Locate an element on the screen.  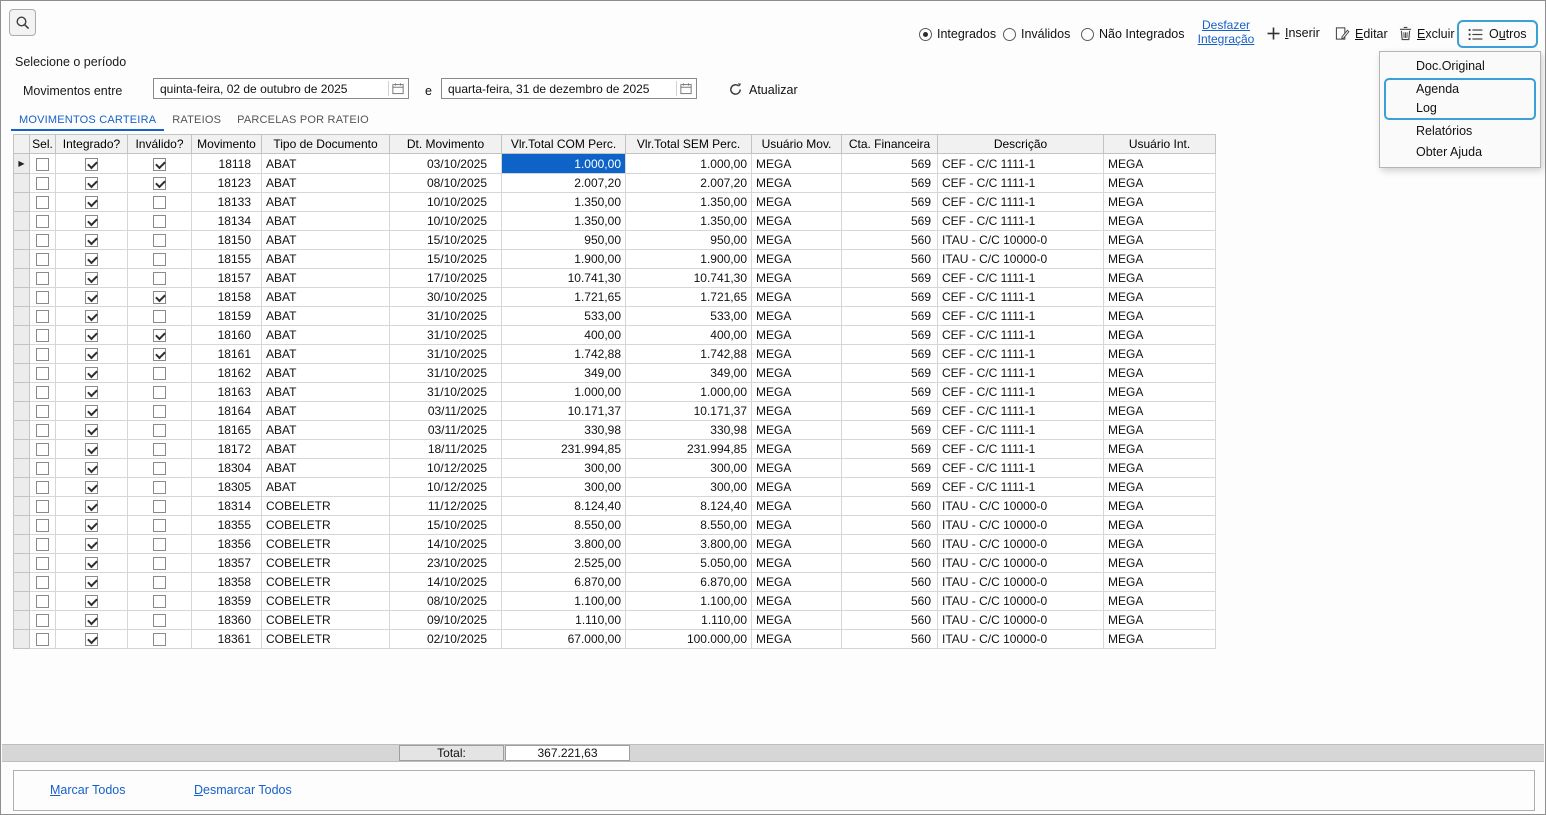
cell-vlr_sem: 1.742,88 is located at coordinates (688, 354).